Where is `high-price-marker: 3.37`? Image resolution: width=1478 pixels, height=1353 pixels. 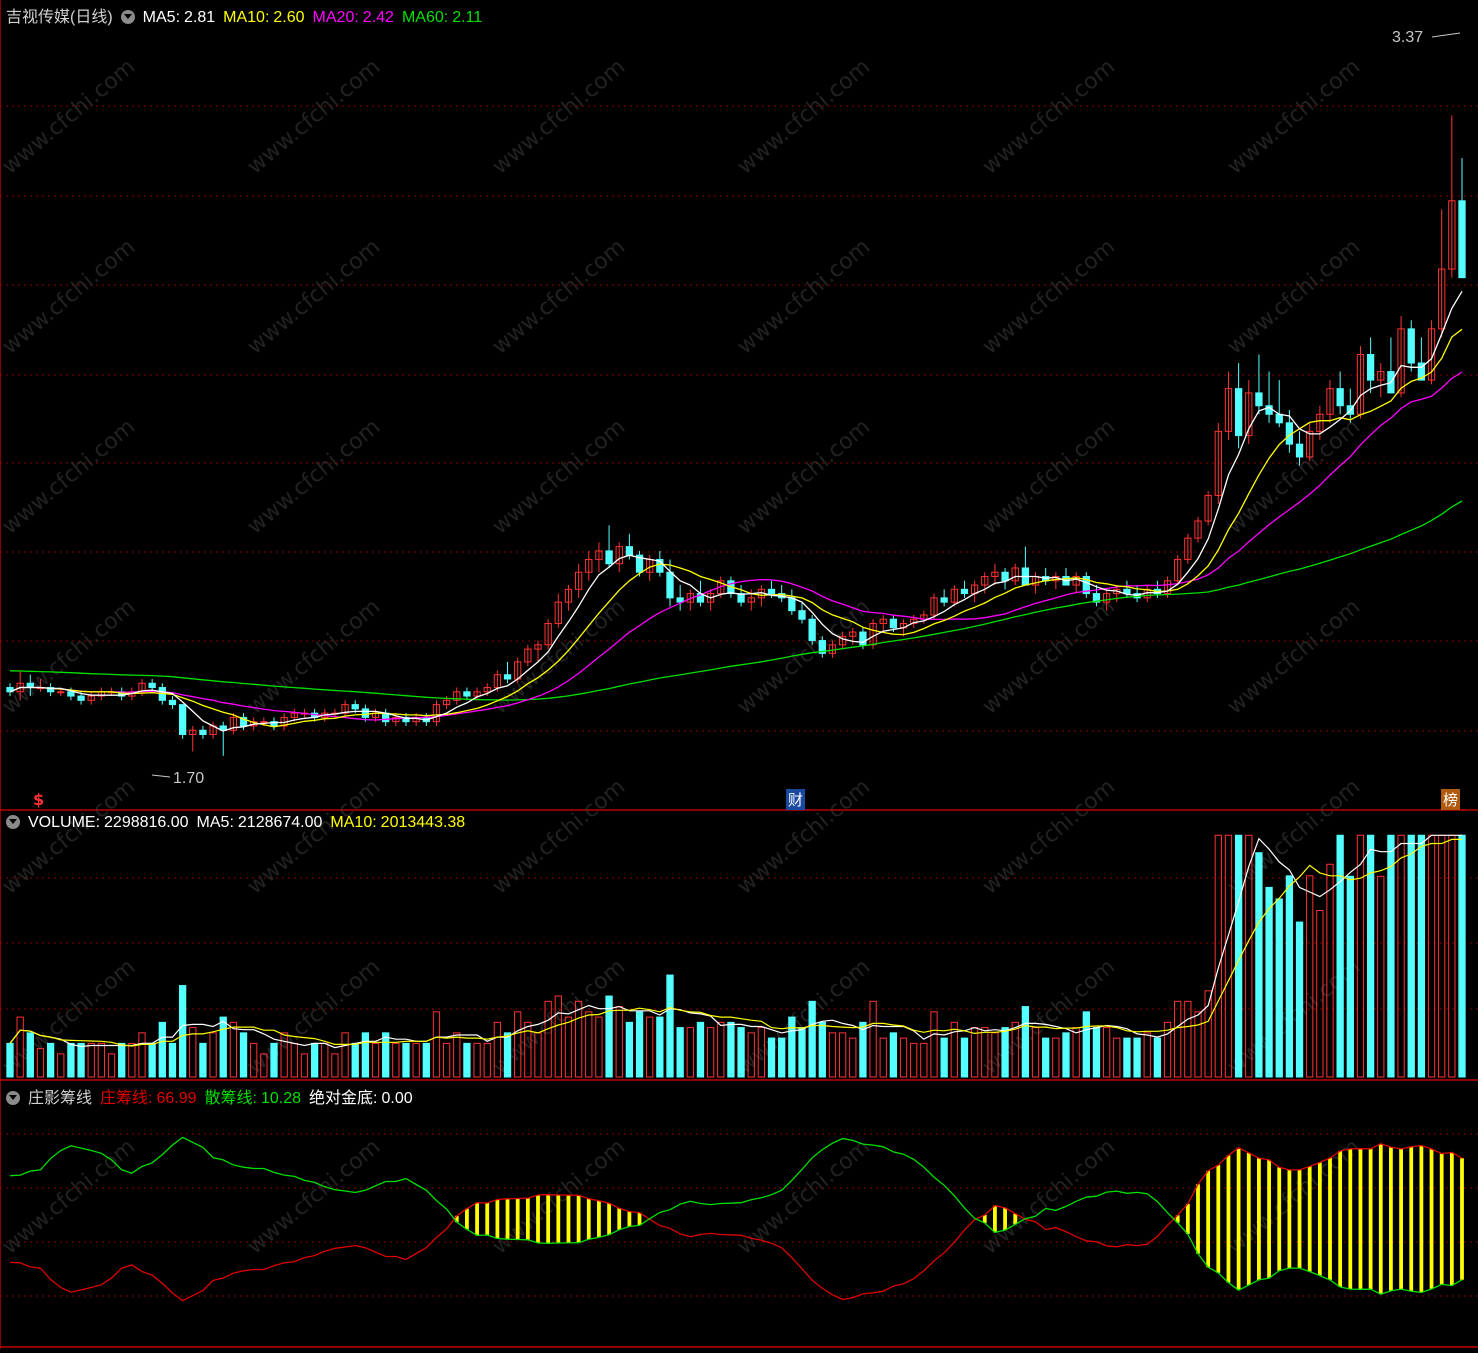 high-price-marker: 3.37 is located at coordinates (1408, 37).